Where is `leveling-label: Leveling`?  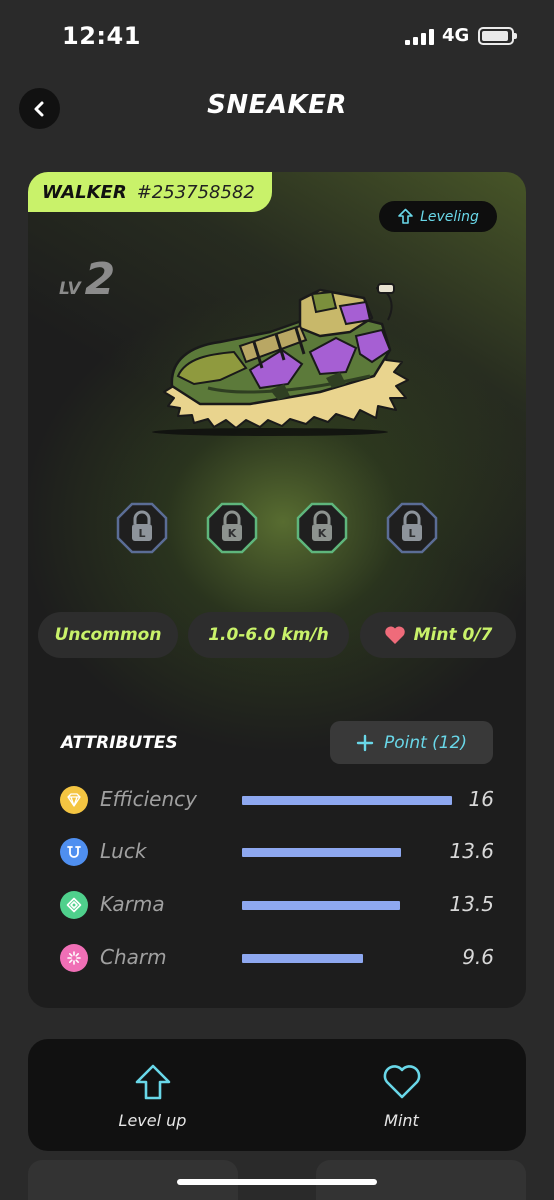 leveling-label: Leveling is located at coordinates (449, 216).